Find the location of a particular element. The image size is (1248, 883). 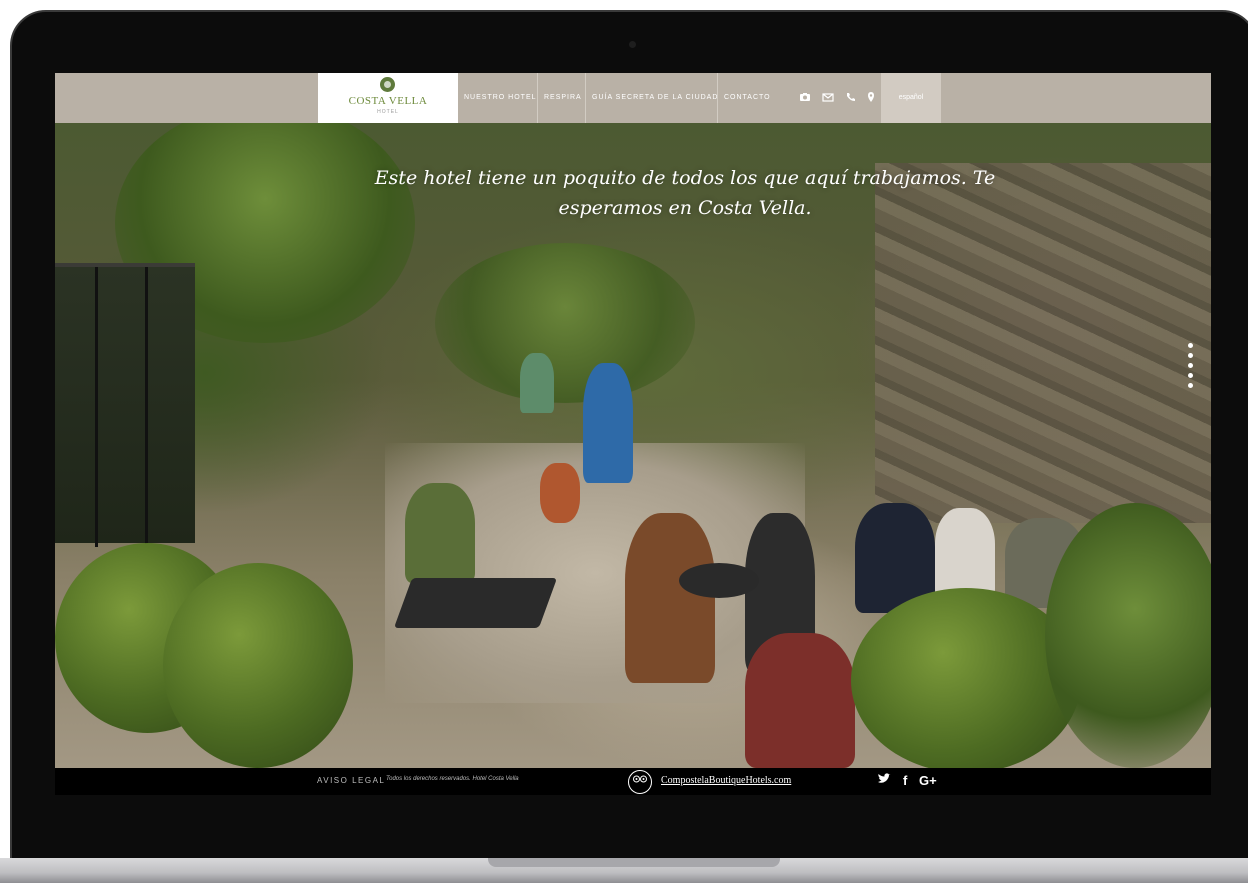

person-stretching is located at coordinates (608, 423).